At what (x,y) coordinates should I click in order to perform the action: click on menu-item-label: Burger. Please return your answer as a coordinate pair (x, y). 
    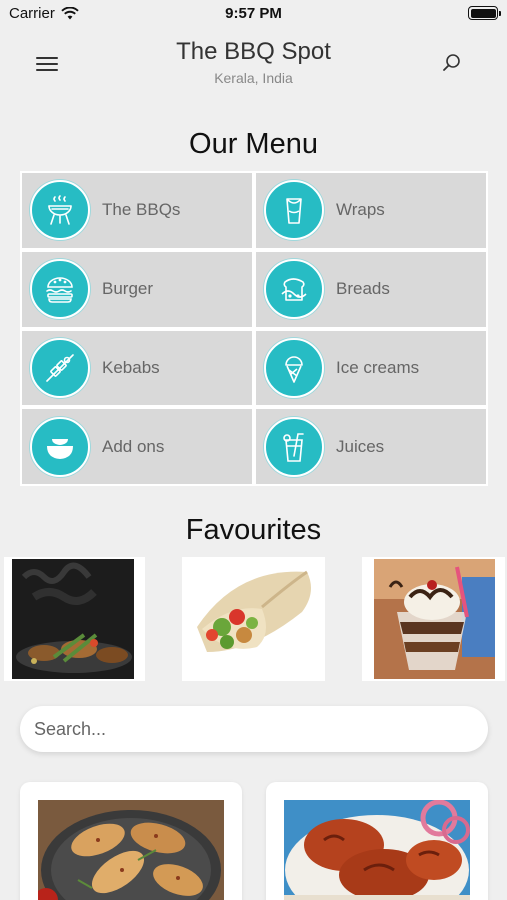
    Looking at the image, I should click on (128, 289).